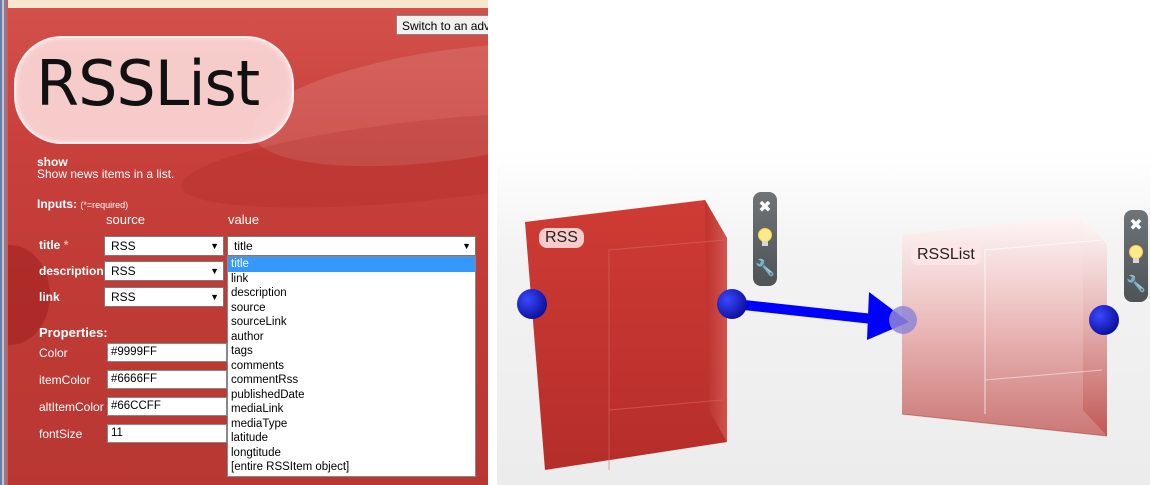 The width and height of the screenshot is (1150, 485). What do you see at coordinates (53, 353) in the screenshot?
I see `property-label-color: Color` at bounding box center [53, 353].